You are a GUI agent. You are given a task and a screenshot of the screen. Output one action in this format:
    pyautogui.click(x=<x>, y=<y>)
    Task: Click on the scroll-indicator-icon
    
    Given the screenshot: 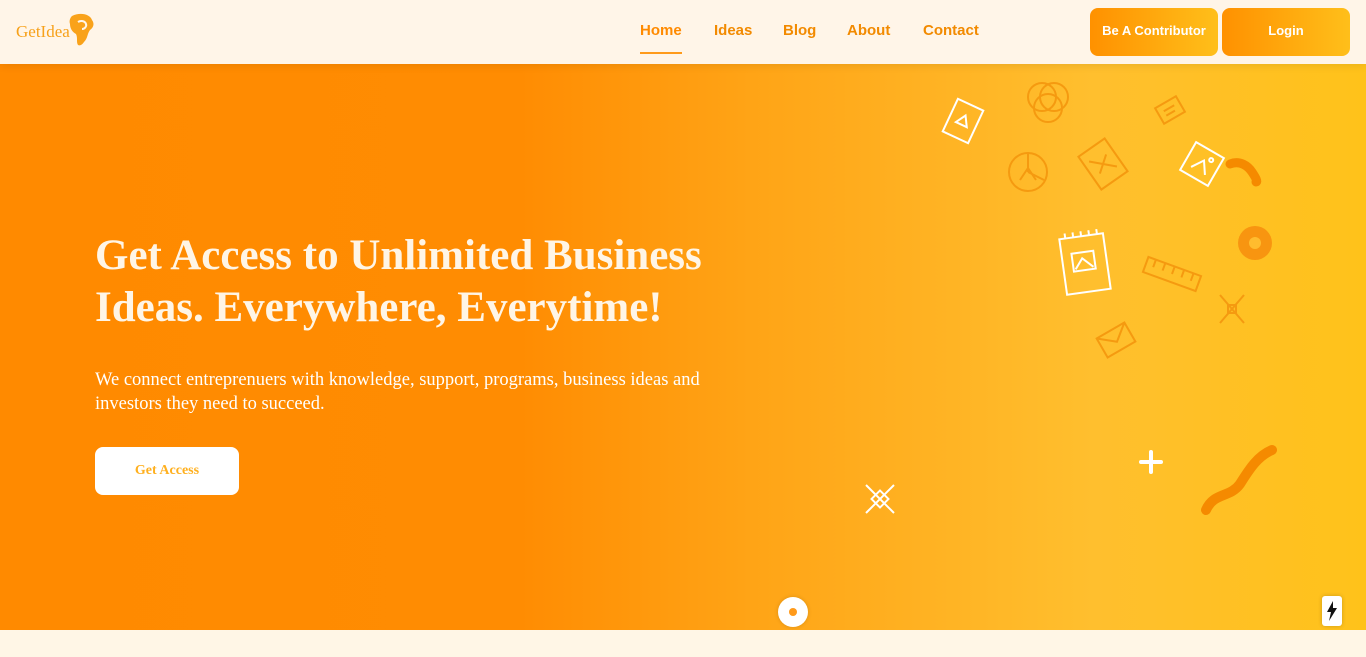 What is the action you would take?
    pyautogui.click(x=793, y=612)
    